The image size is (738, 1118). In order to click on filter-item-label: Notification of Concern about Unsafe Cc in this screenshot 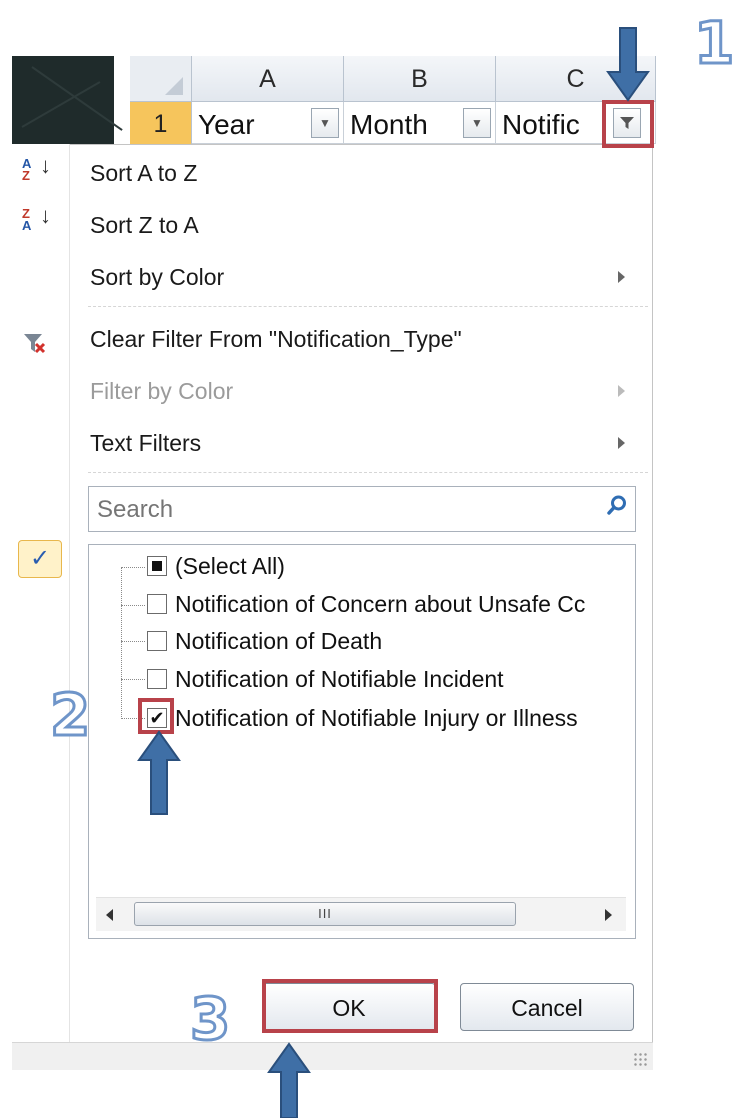, I will do `click(380, 604)`.